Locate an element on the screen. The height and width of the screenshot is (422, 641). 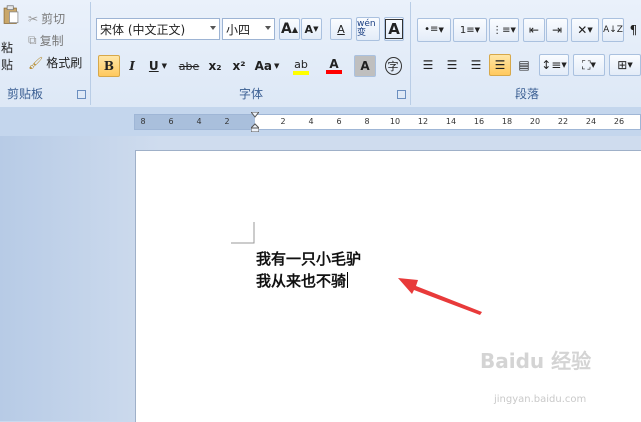
bold-icon: B is located at coordinates (109, 66).